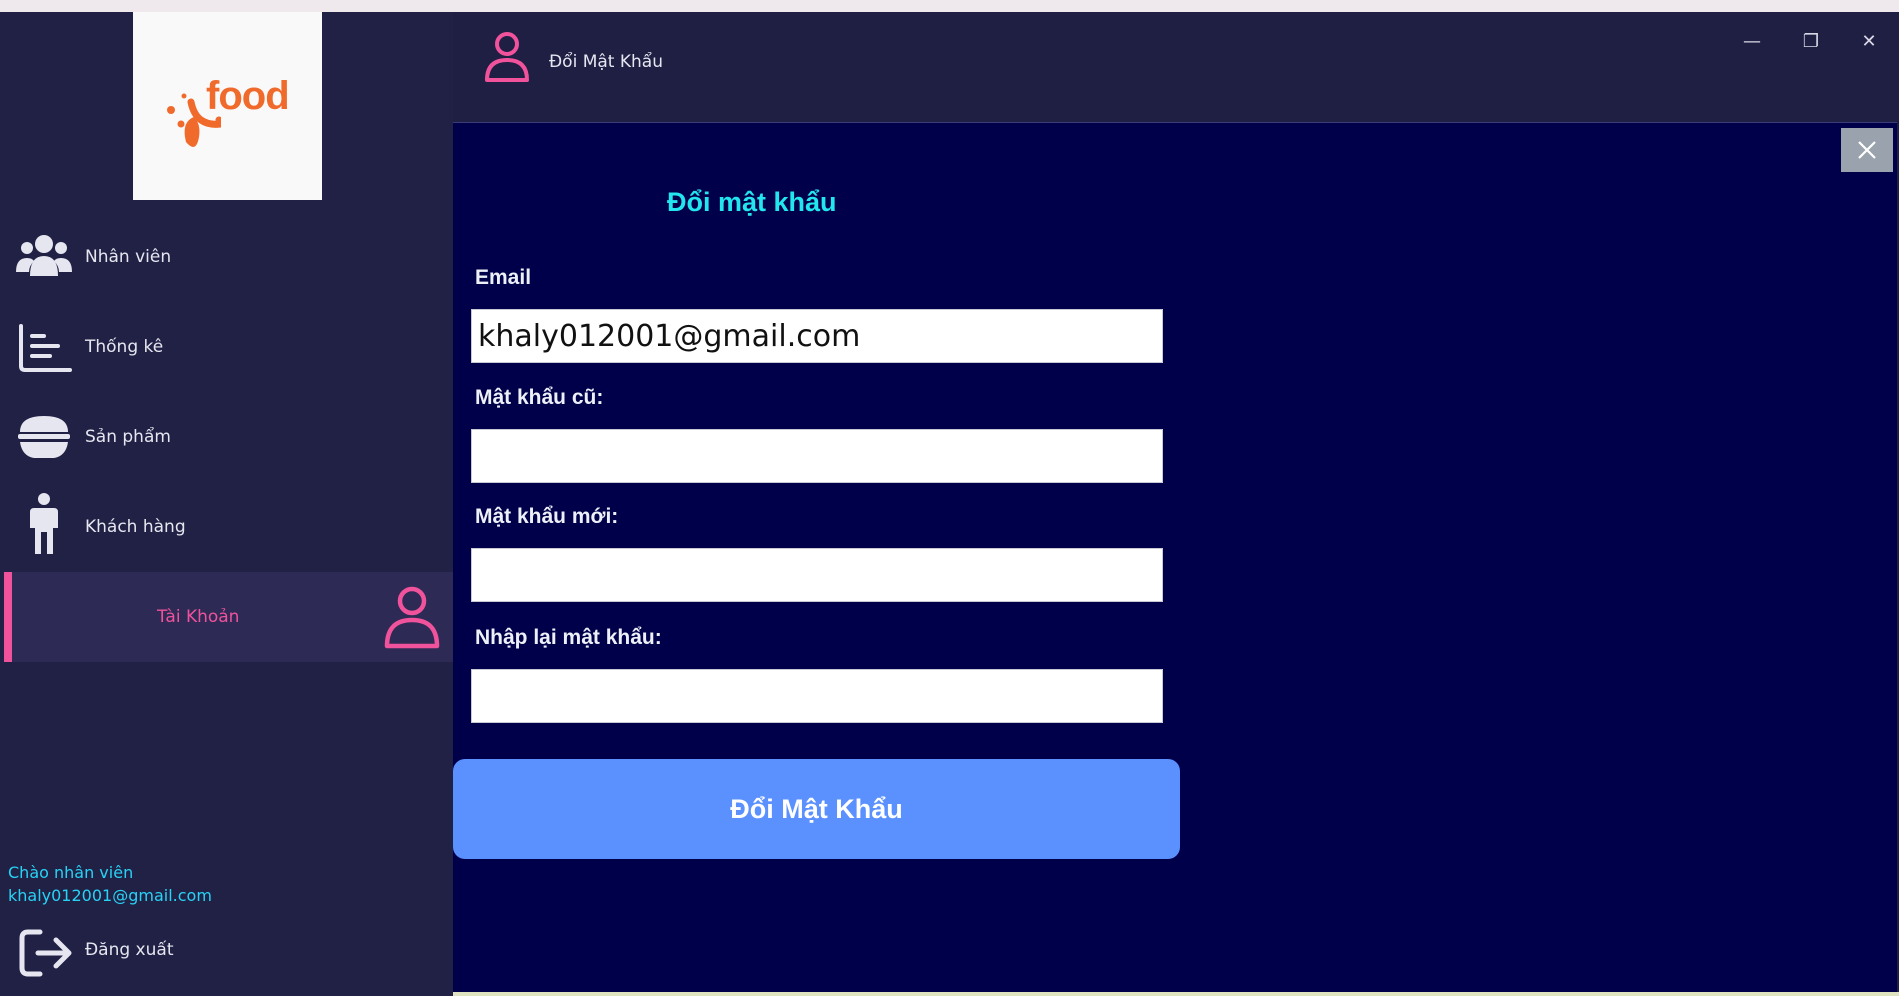 The width and height of the screenshot is (1899, 996). Describe the element at coordinates (228, 257) in the screenshot. I see `sidebar-item-employees: Nhân viên` at that location.